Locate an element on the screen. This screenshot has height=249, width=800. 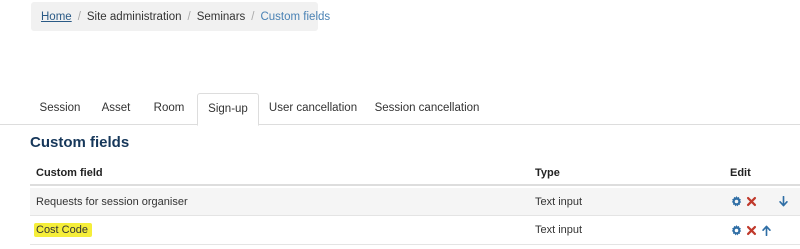
column-header-edit: Edit is located at coordinates (740, 172).